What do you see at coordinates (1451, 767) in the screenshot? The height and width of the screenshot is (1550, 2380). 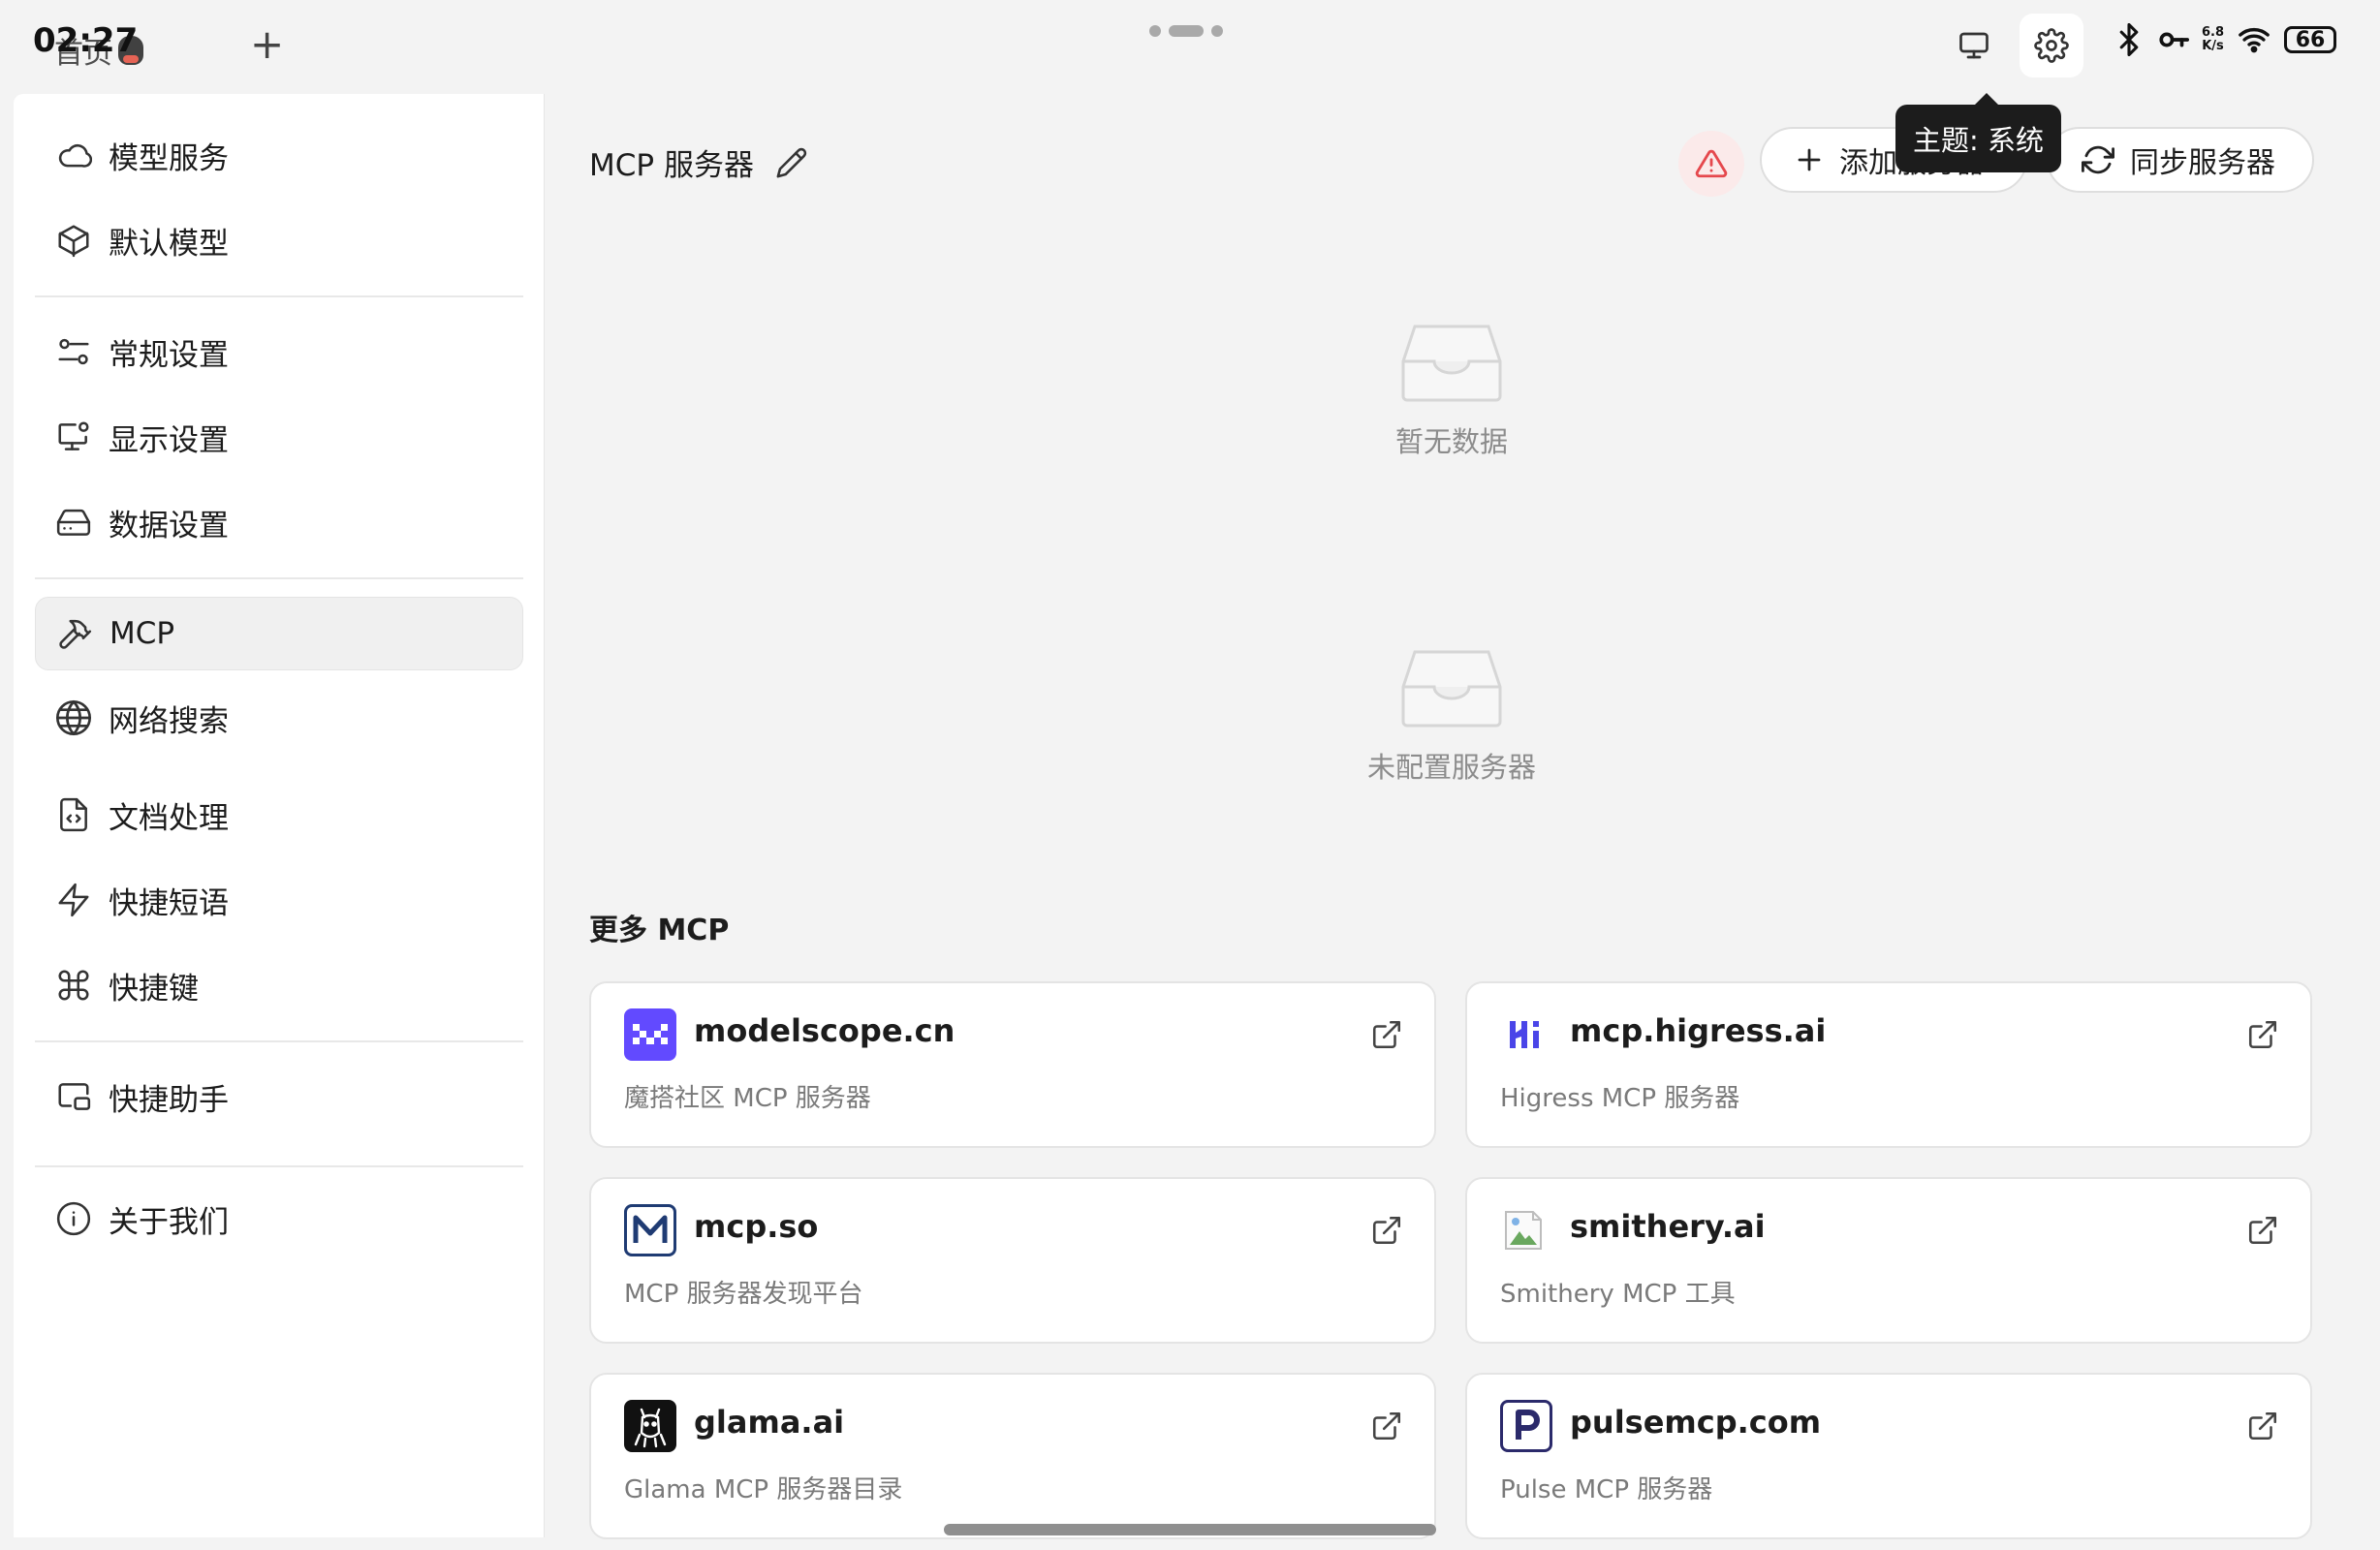 I see `no-server-label: 未配置服务器` at bounding box center [1451, 767].